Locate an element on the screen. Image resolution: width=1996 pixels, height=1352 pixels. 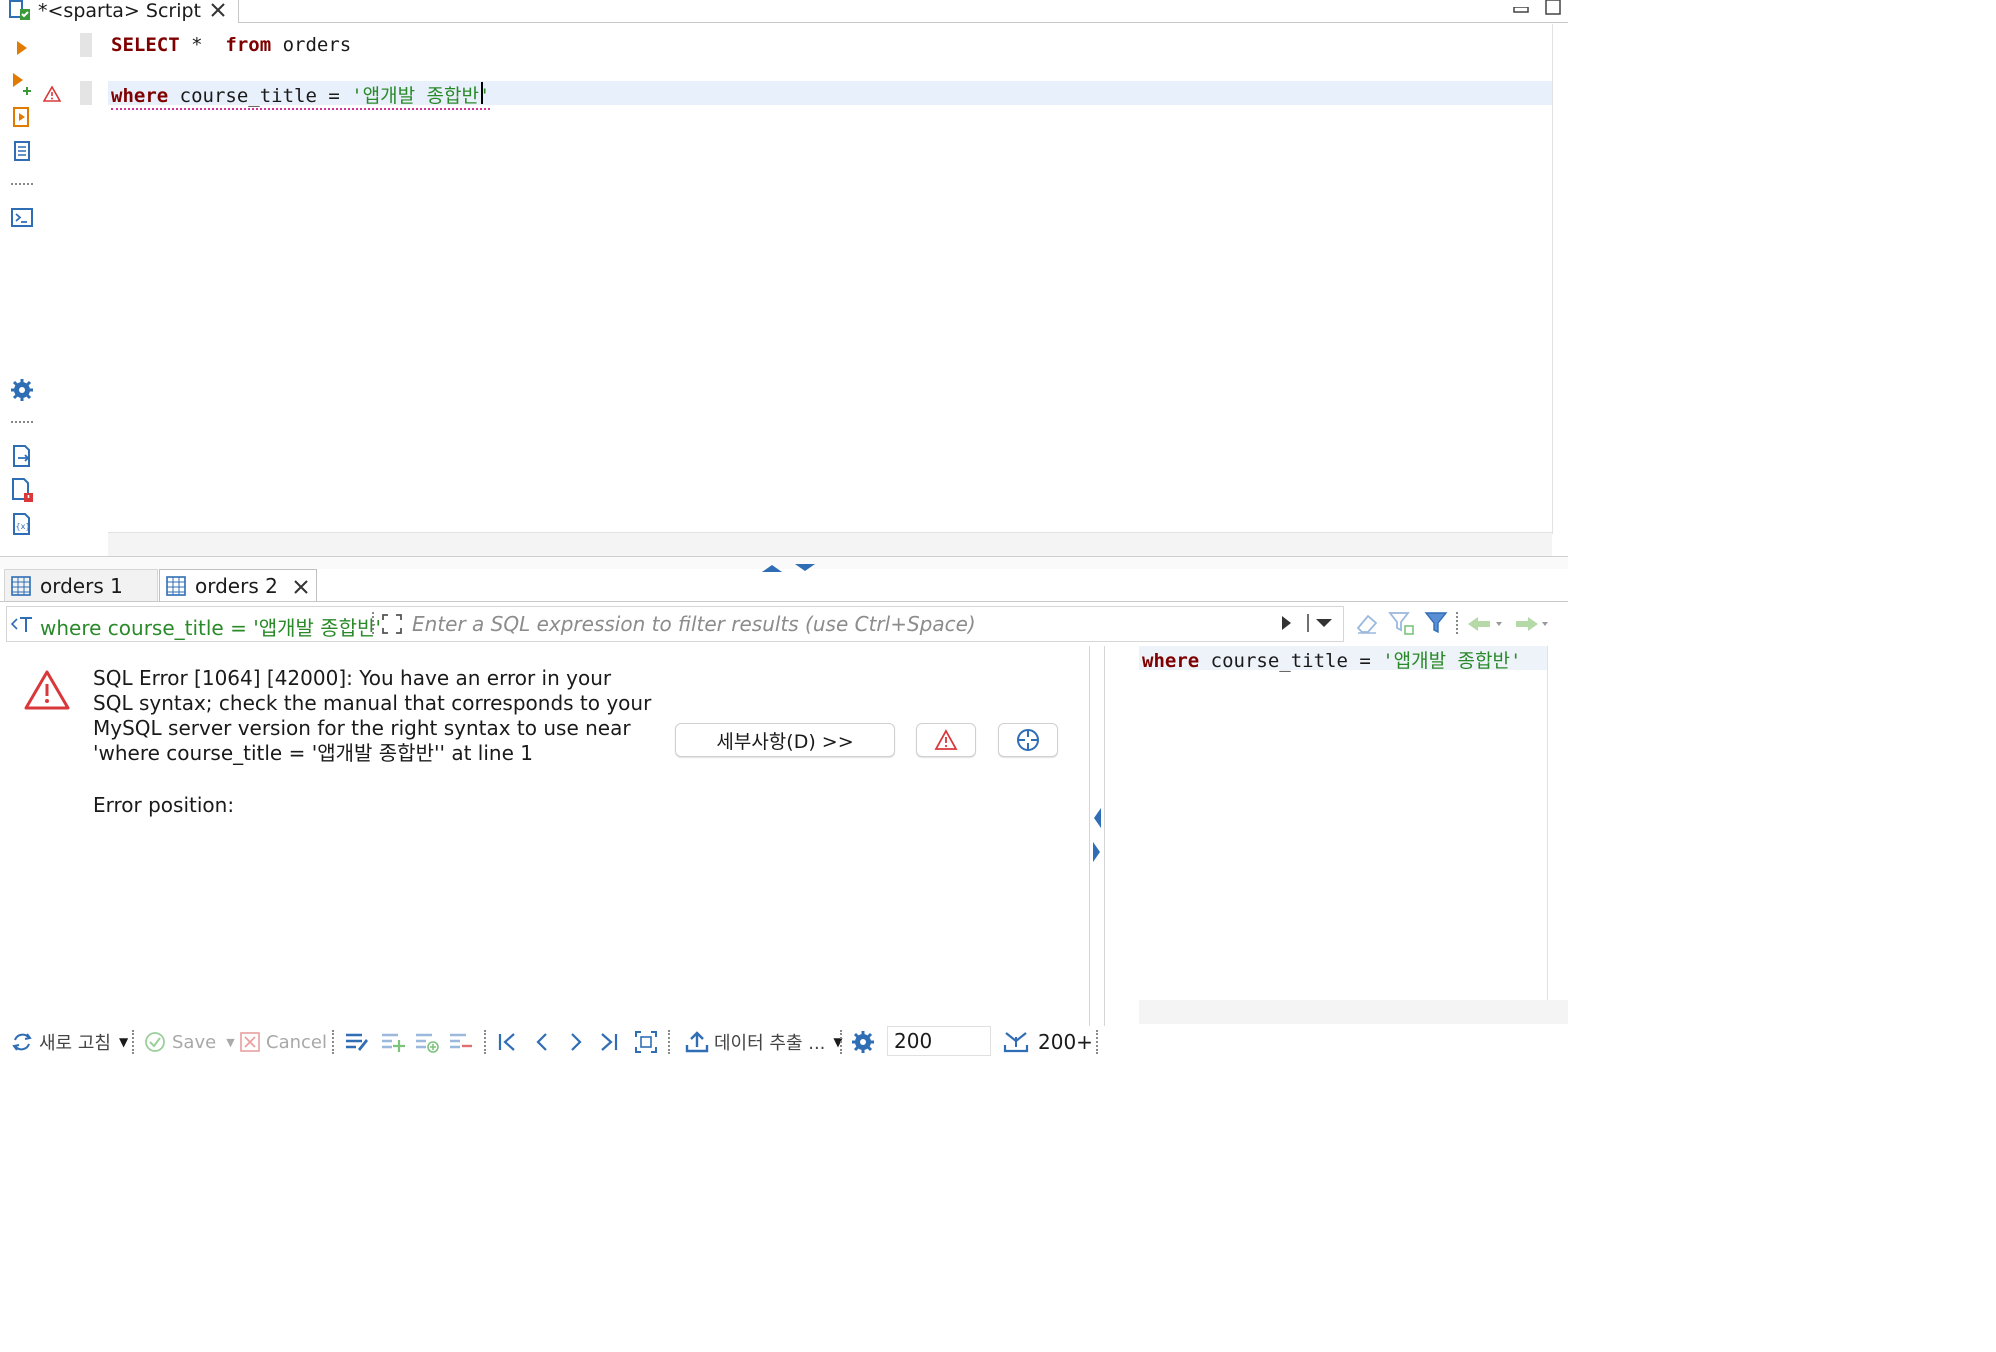
minimize-icon is located at coordinates (1521, 6).